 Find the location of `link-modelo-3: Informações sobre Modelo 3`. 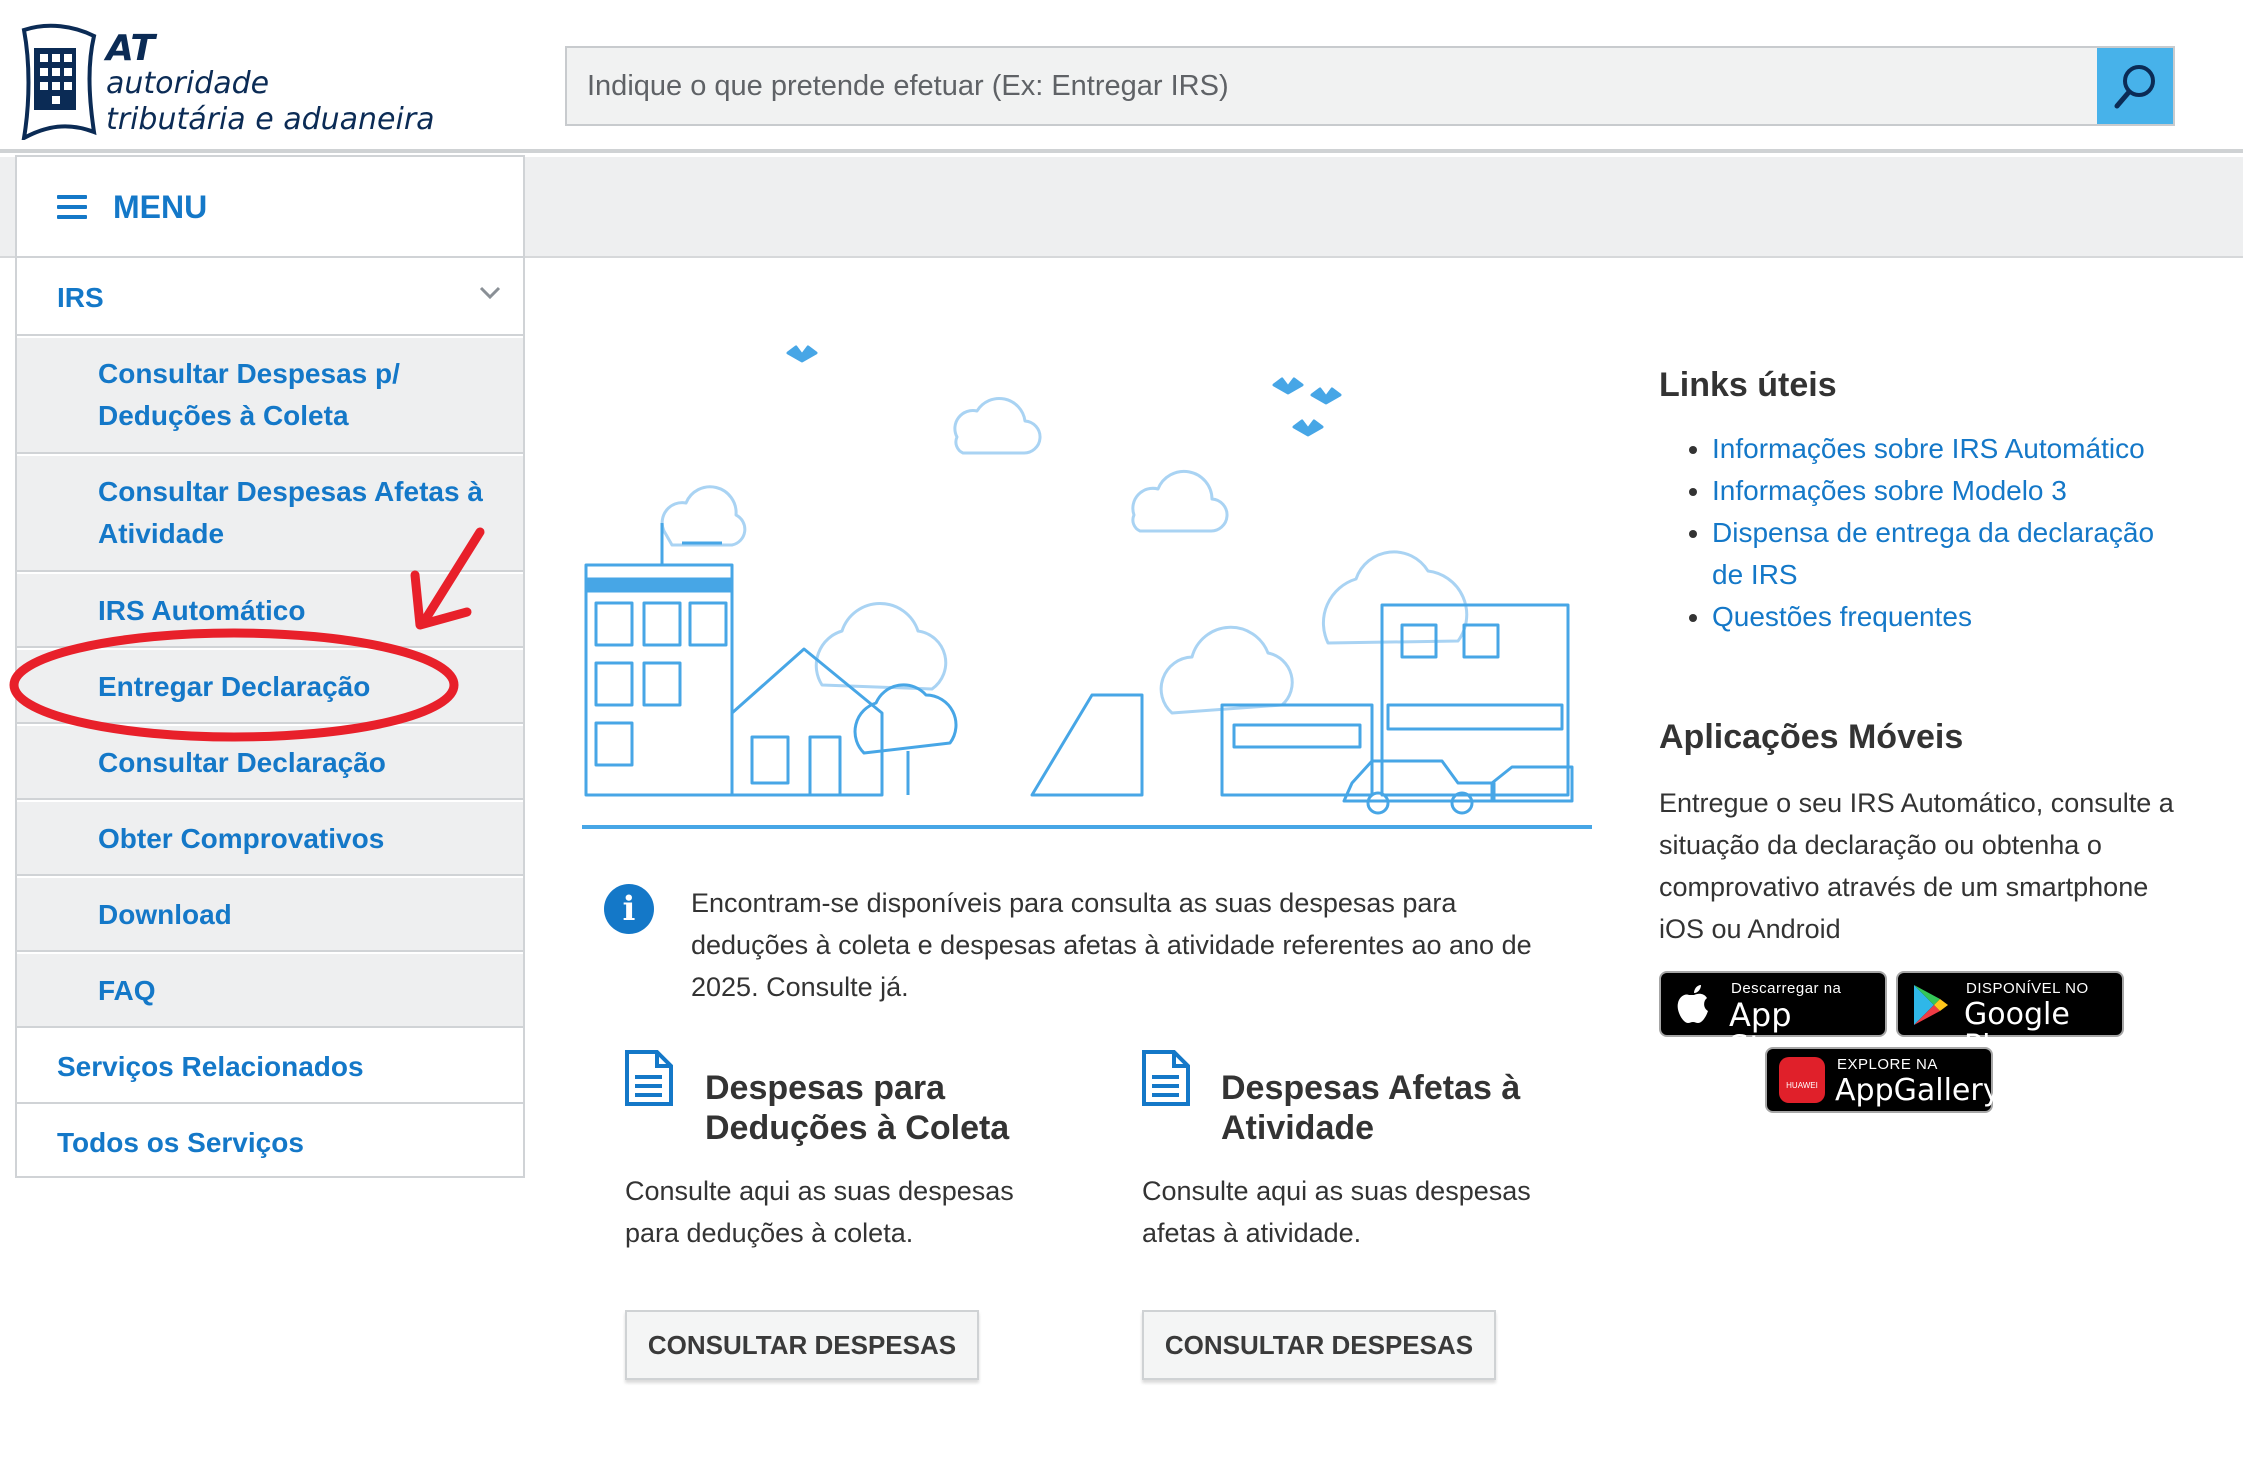

link-modelo-3: Informações sobre Modelo 3 is located at coordinates (1930, 491).